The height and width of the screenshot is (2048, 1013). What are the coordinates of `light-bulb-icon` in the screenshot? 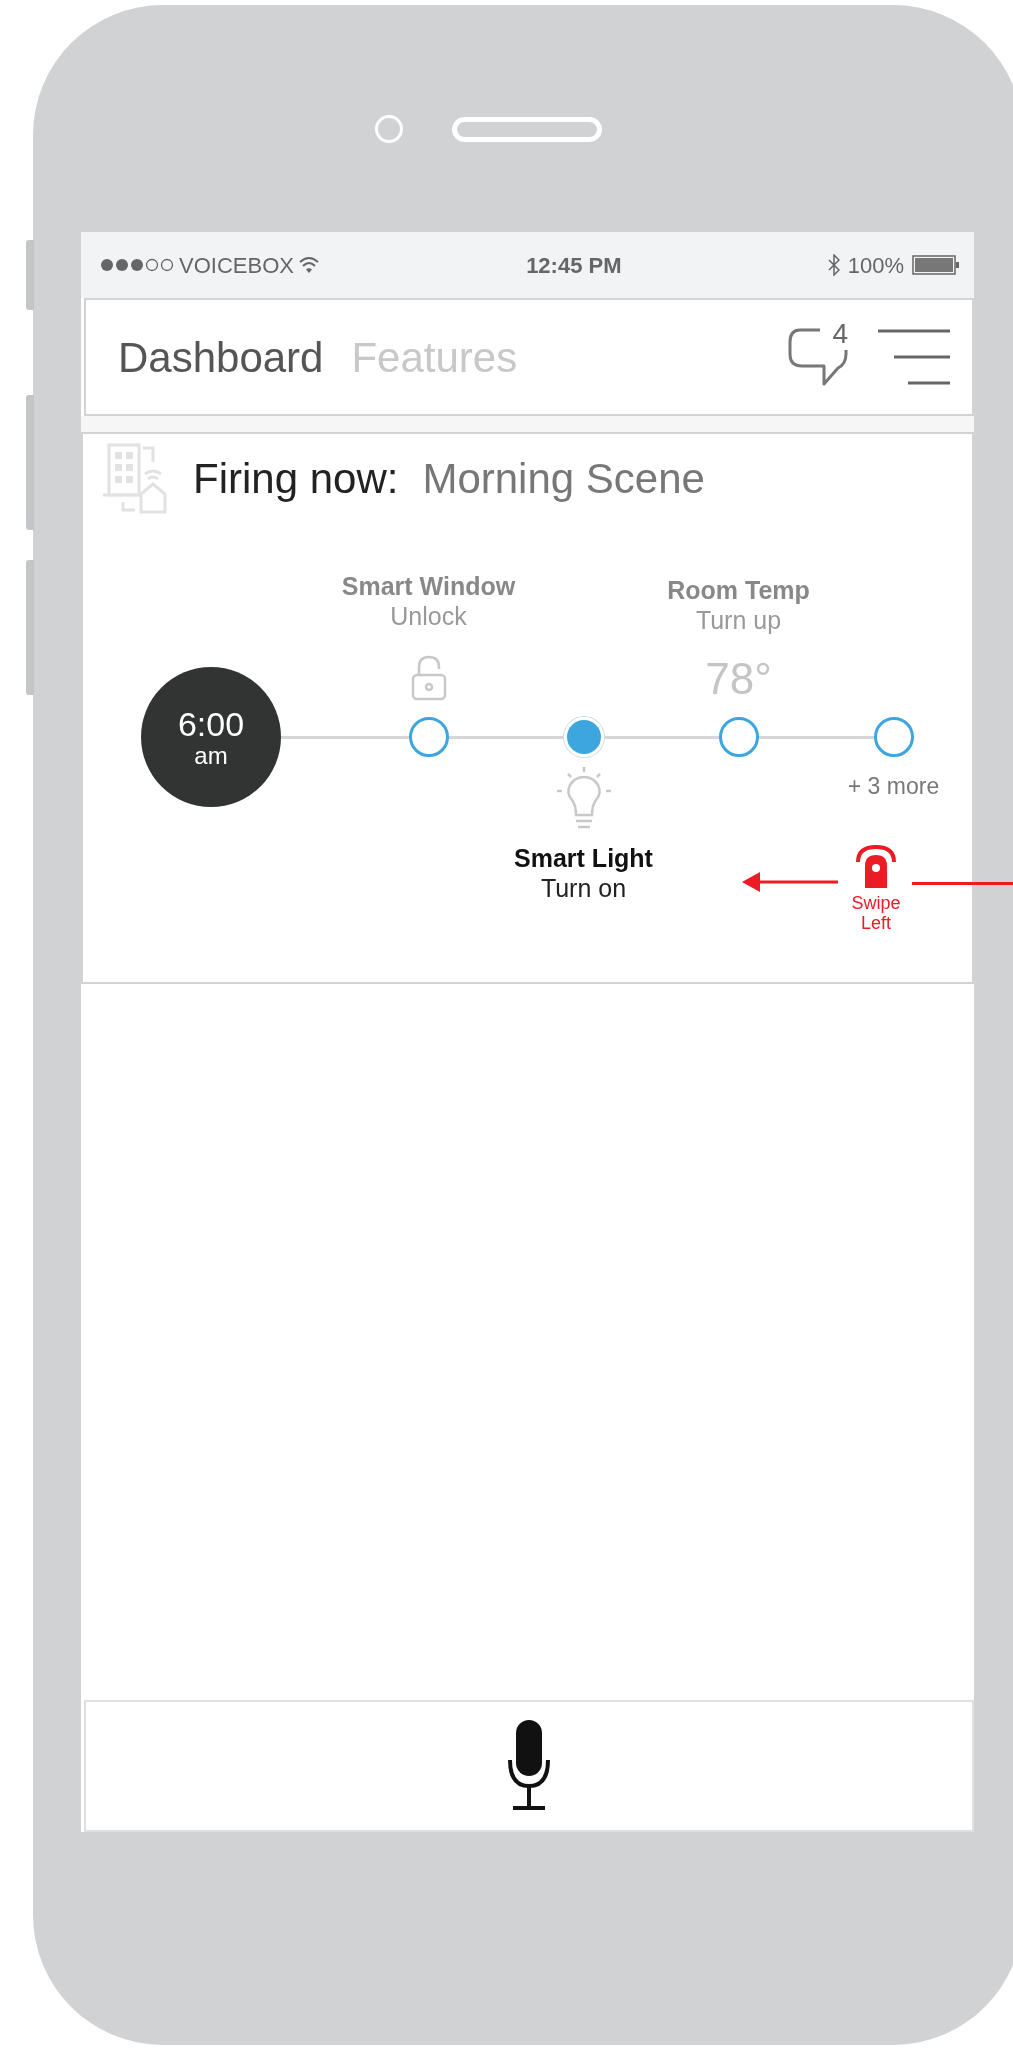 It's located at (583, 798).